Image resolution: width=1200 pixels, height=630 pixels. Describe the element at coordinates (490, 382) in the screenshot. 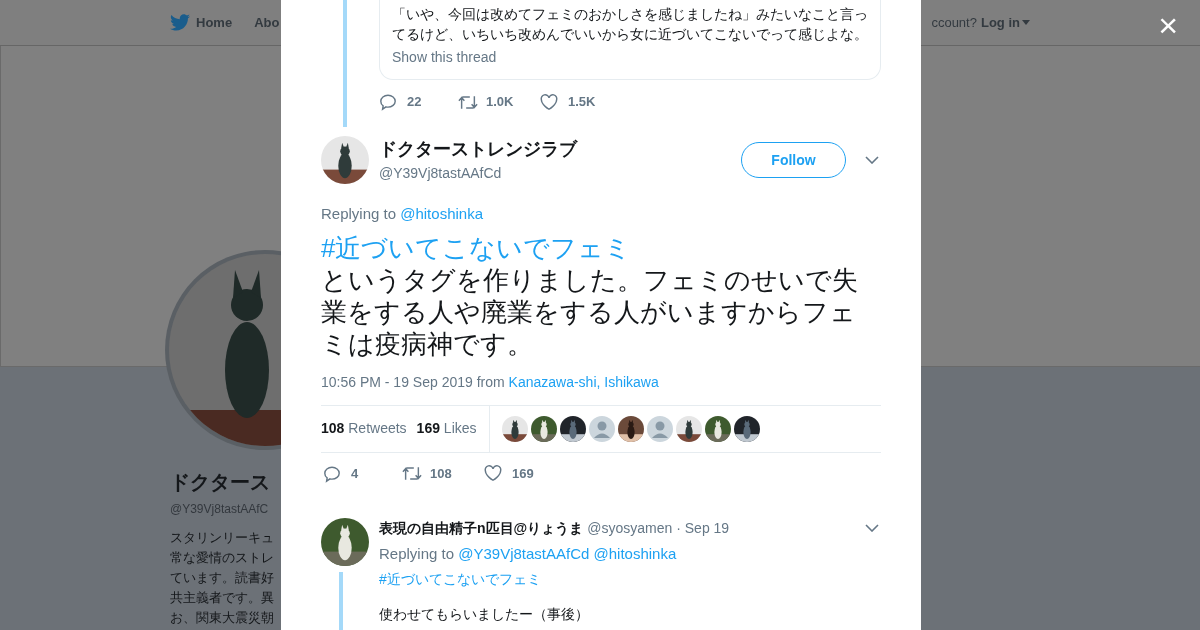

I see `tweet-timestamp: 10:56 PM - 19 Sep 2019 from Kanazawa-shi, Ishikawa` at that location.